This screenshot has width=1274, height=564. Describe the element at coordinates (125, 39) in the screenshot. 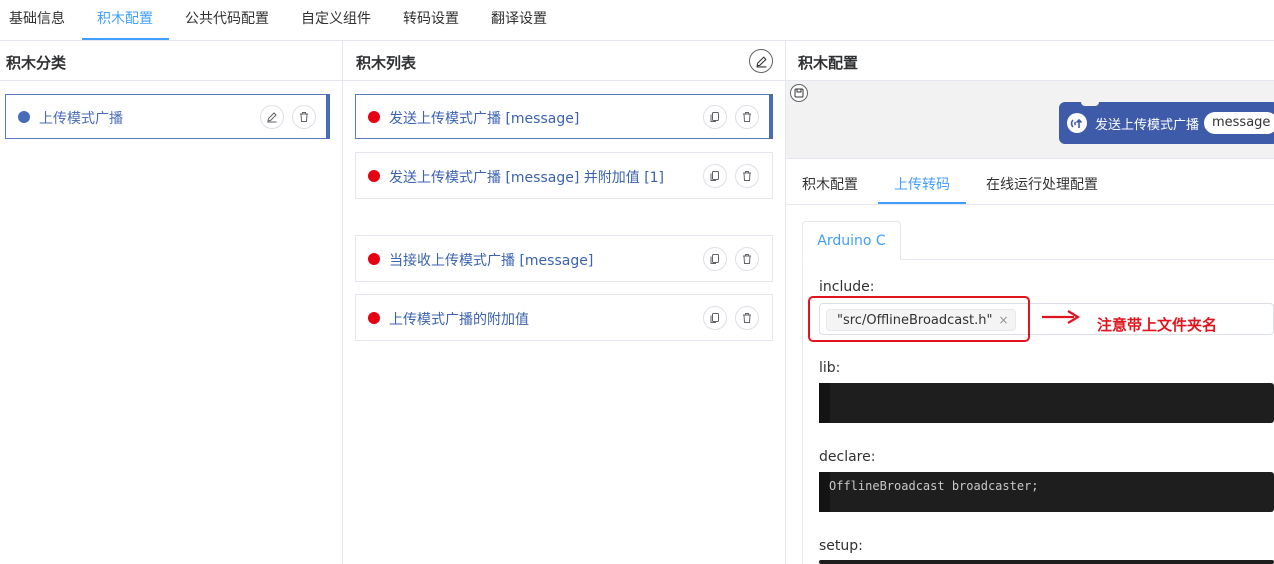

I see `active-tab-indicator` at that location.